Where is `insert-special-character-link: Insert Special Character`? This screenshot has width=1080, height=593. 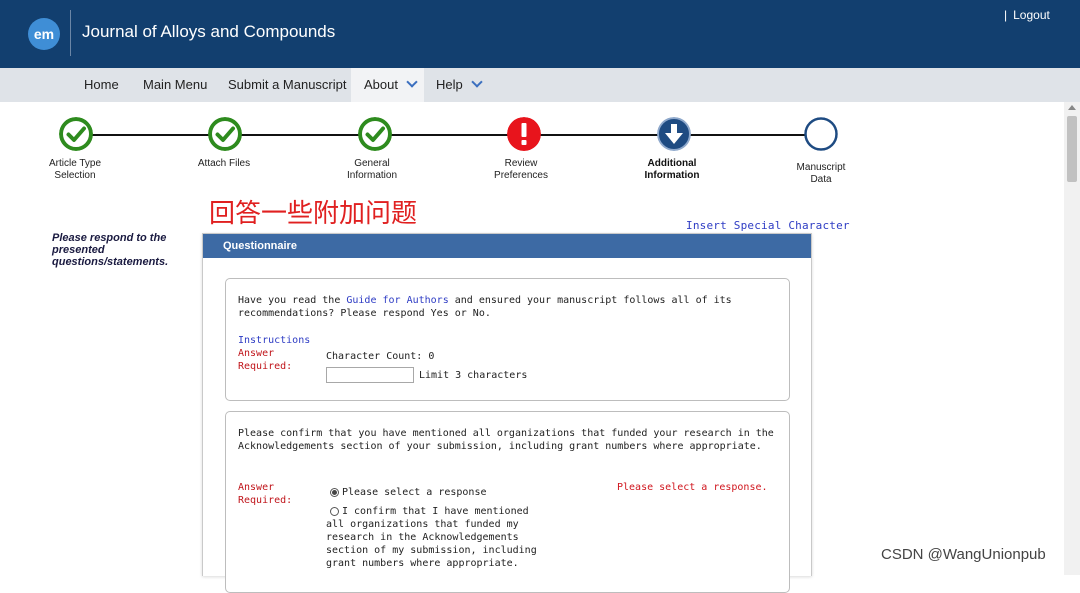
insert-special-character-link: Insert Special Character is located at coordinates (768, 225).